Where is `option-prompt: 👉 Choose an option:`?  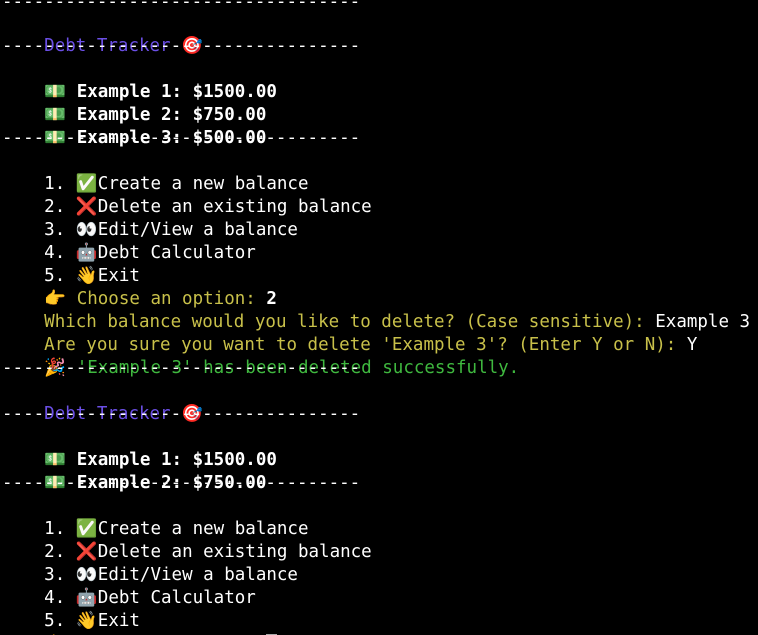
option-prompt: 👉 Choose an option: is located at coordinates (140, 622).